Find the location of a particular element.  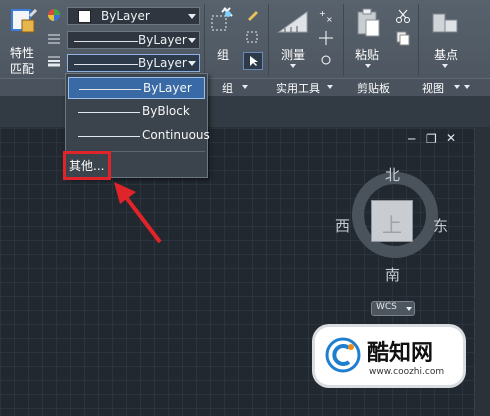

match-properties-label-2: 匹配 is located at coordinates (22, 69).